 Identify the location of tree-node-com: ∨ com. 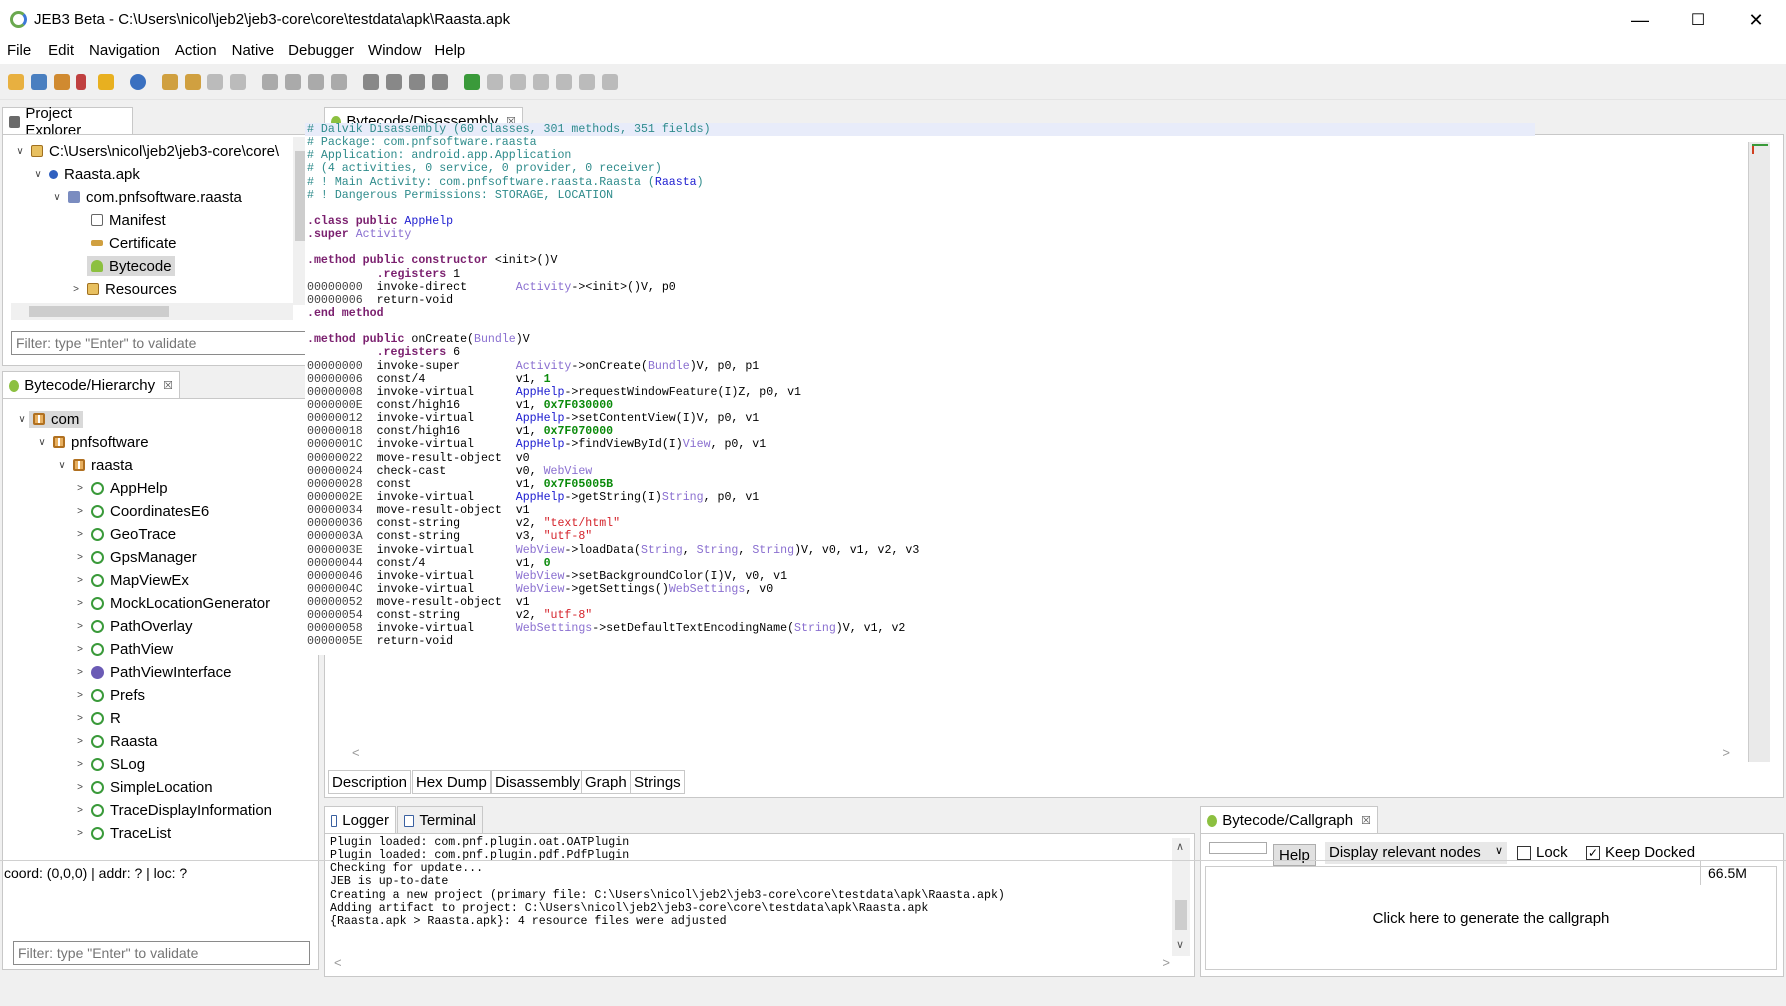
(49, 419).